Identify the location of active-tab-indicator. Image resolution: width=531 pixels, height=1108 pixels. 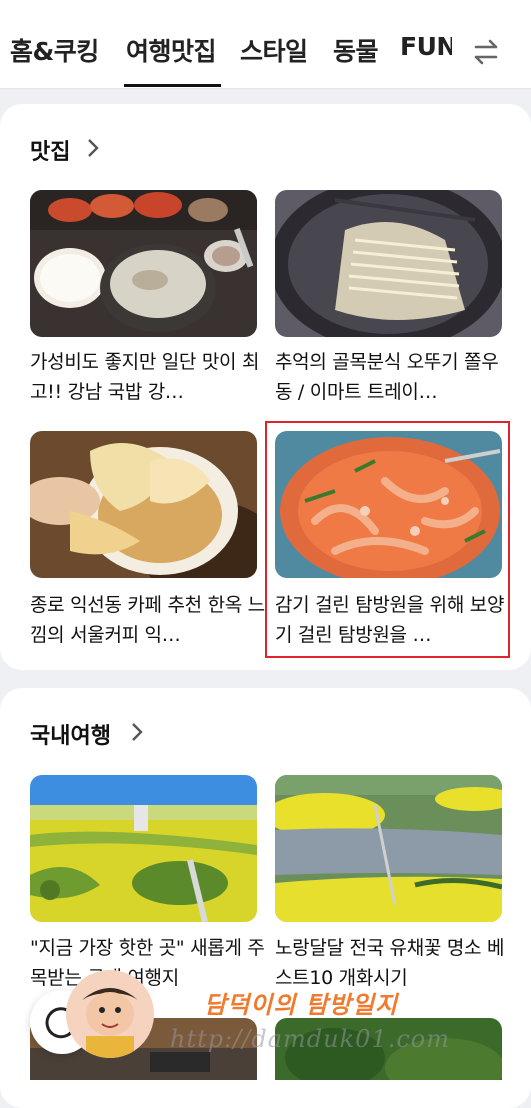
(172, 85).